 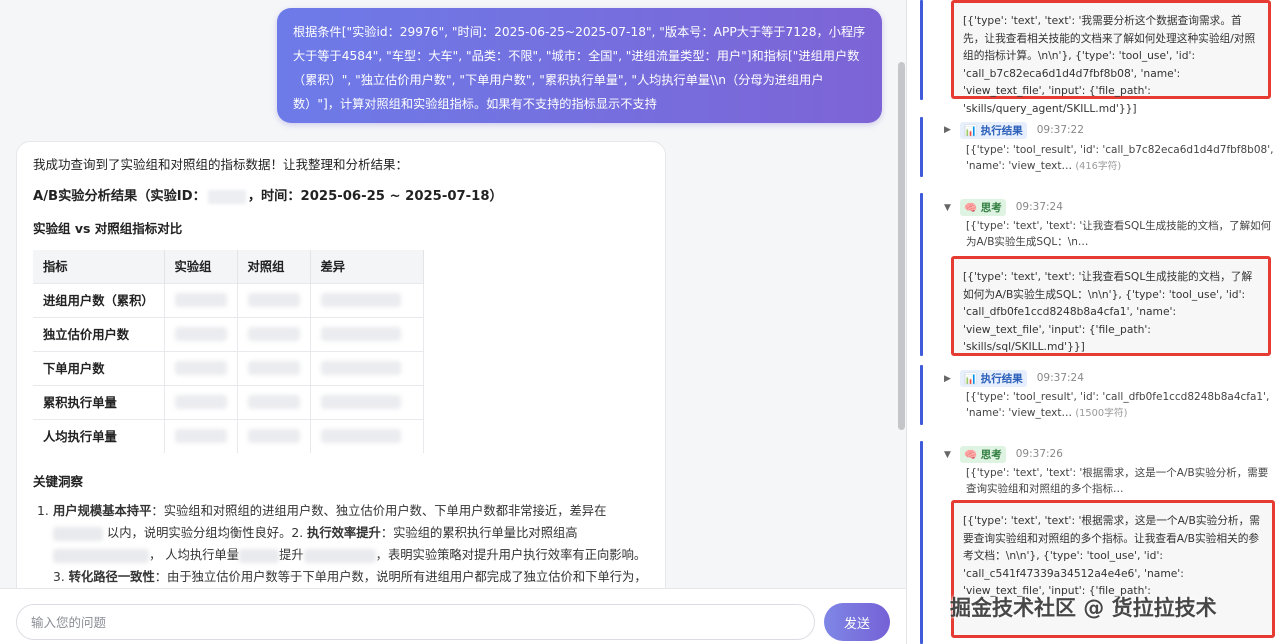 What do you see at coordinates (201, 266) in the screenshot?
I see `table-header-cell: 实验组` at bounding box center [201, 266].